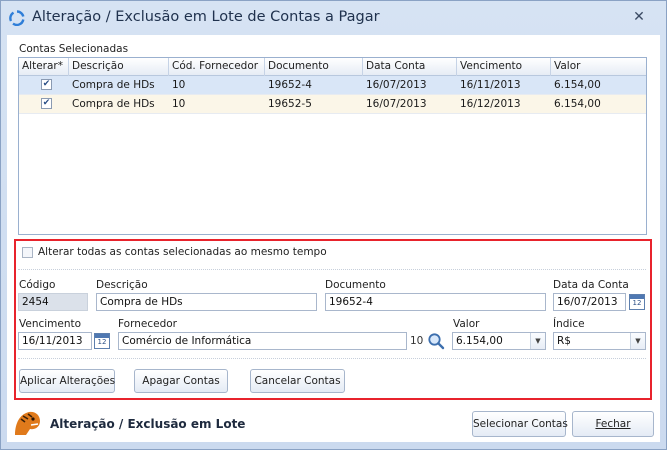 This screenshot has height=450, width=667. Describe the element at coordinates (435, 302) in the screenshot. I see `documento-input: 19652-4` at that location.